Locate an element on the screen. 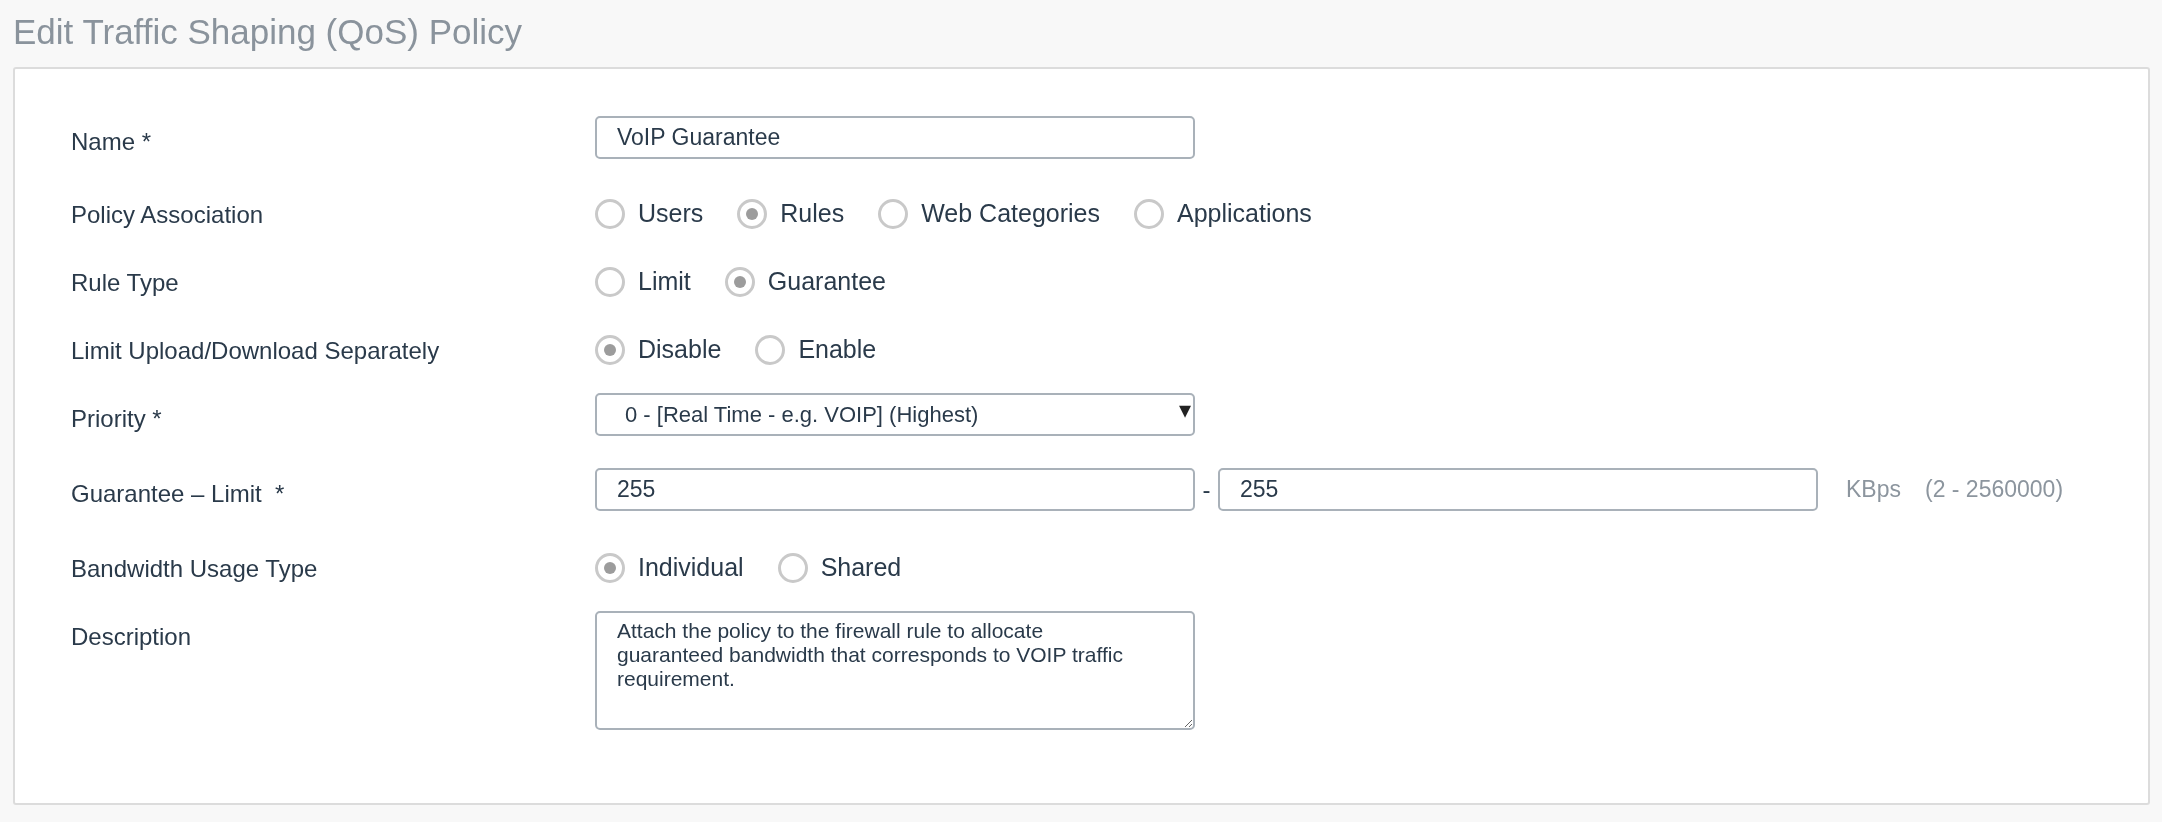 This screenshot has width=2162, height=822. radio-option: Users is located at coordinates (649, 214).